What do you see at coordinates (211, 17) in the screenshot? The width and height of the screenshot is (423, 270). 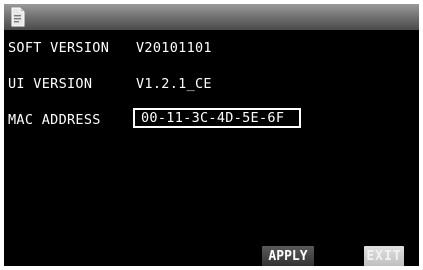 I see `title-bar` at bounding box center [211, 17].